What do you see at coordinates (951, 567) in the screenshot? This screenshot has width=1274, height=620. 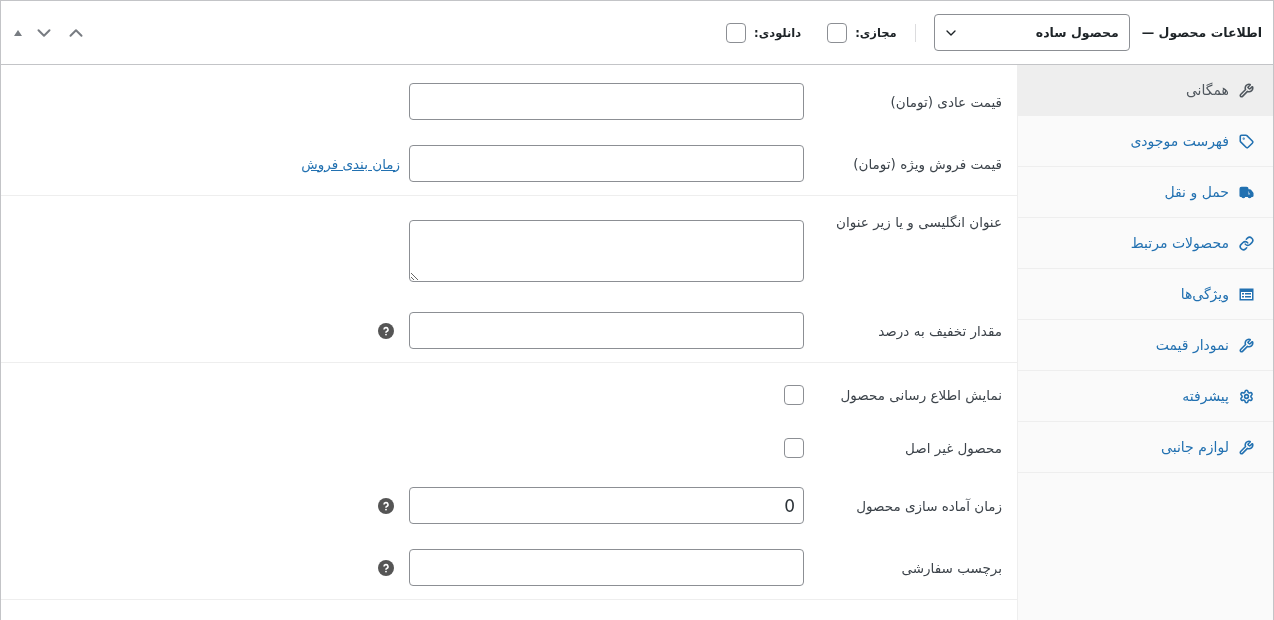 I see `field-label: برچسب سفارشی` at bounding box center [951, 567].